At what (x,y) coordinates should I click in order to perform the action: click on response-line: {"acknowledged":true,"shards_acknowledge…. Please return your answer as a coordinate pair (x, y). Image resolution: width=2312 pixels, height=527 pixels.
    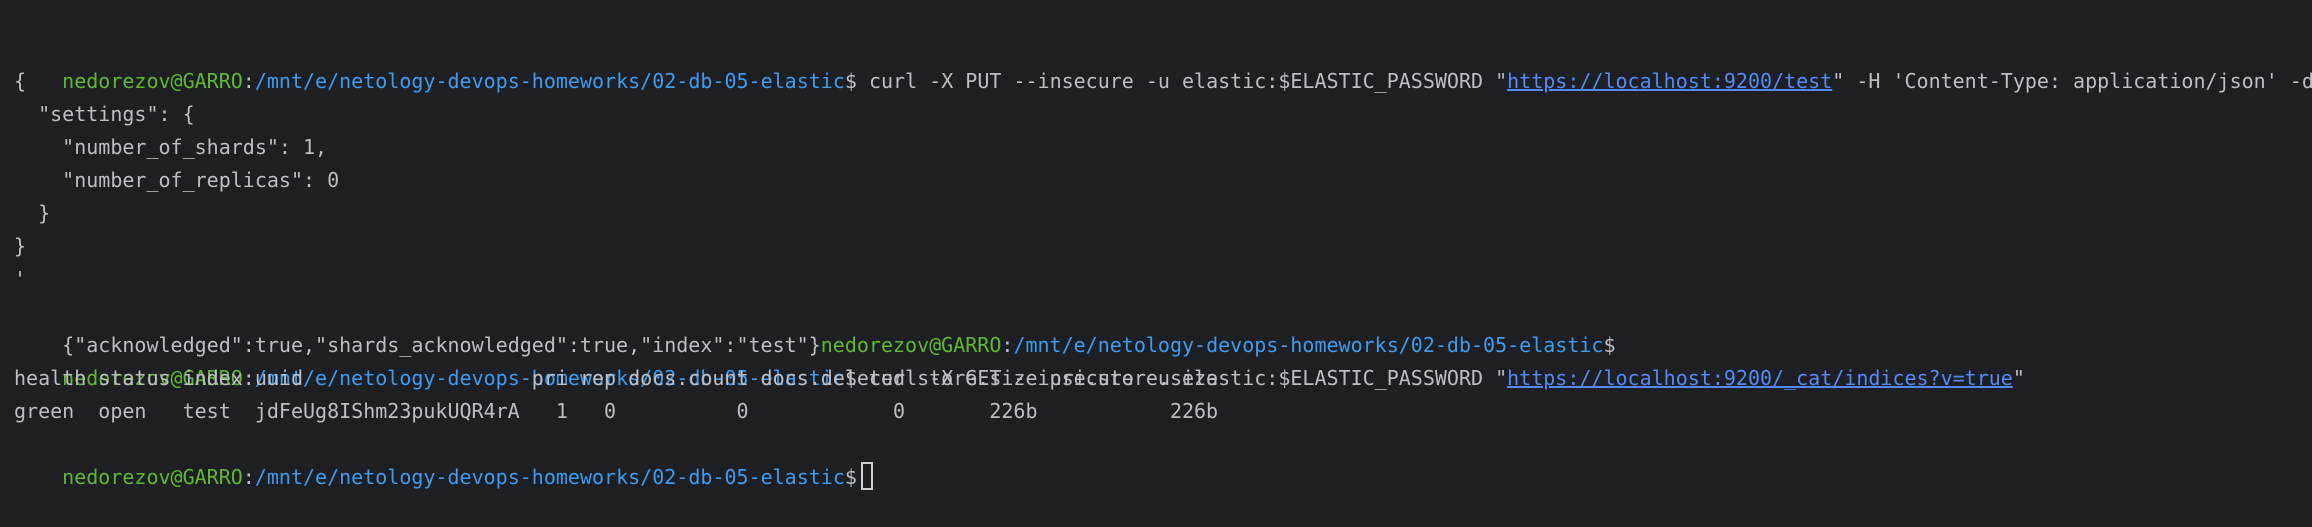
    Looking at the image, I should click on (1163, 326).